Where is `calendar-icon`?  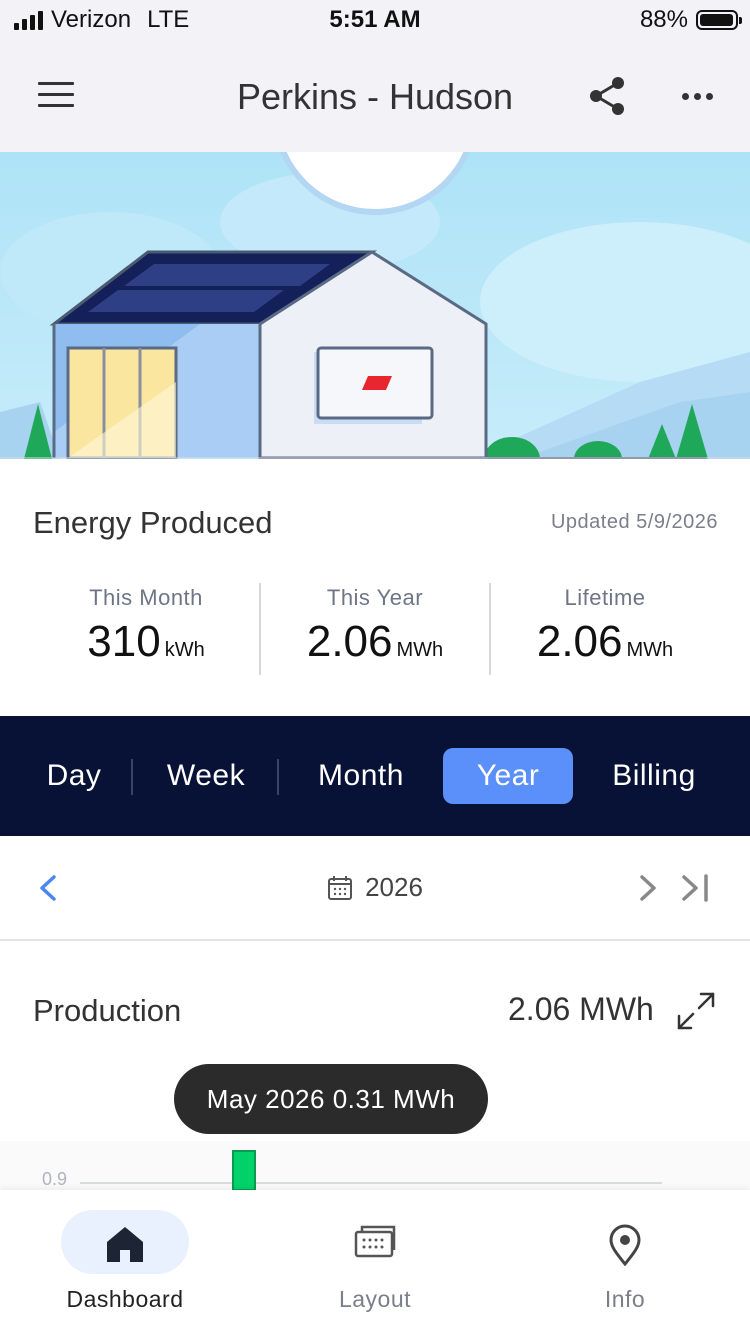 calendar-icon is located at coordinates (340, 887).